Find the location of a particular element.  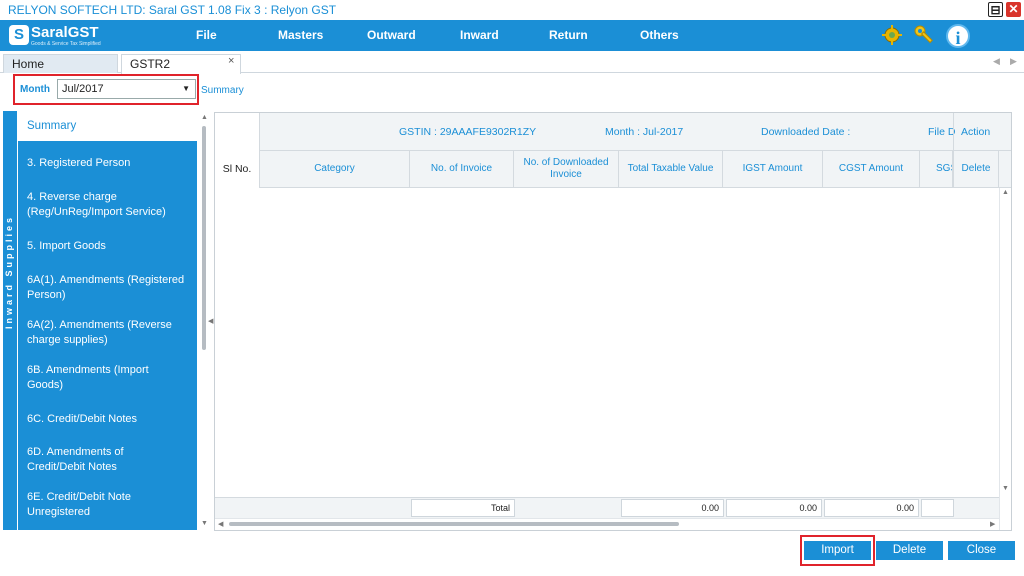

total-taxable-value: 0.00 is located at coordinates (672, 508).